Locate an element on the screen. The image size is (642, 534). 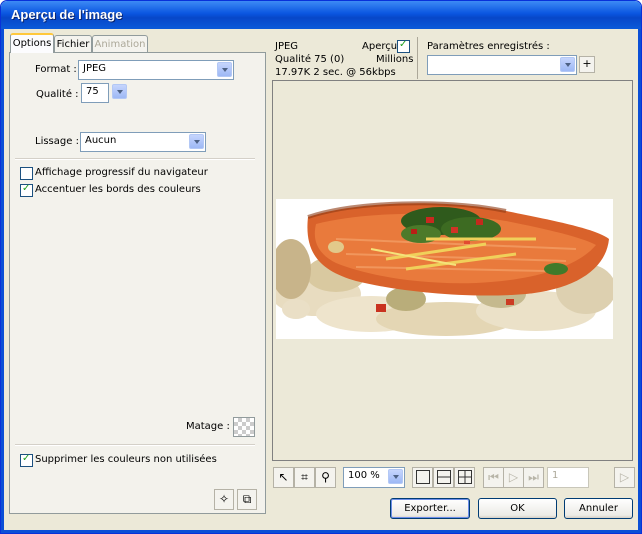
saved-settings-select is located at coordinates (502, 65).